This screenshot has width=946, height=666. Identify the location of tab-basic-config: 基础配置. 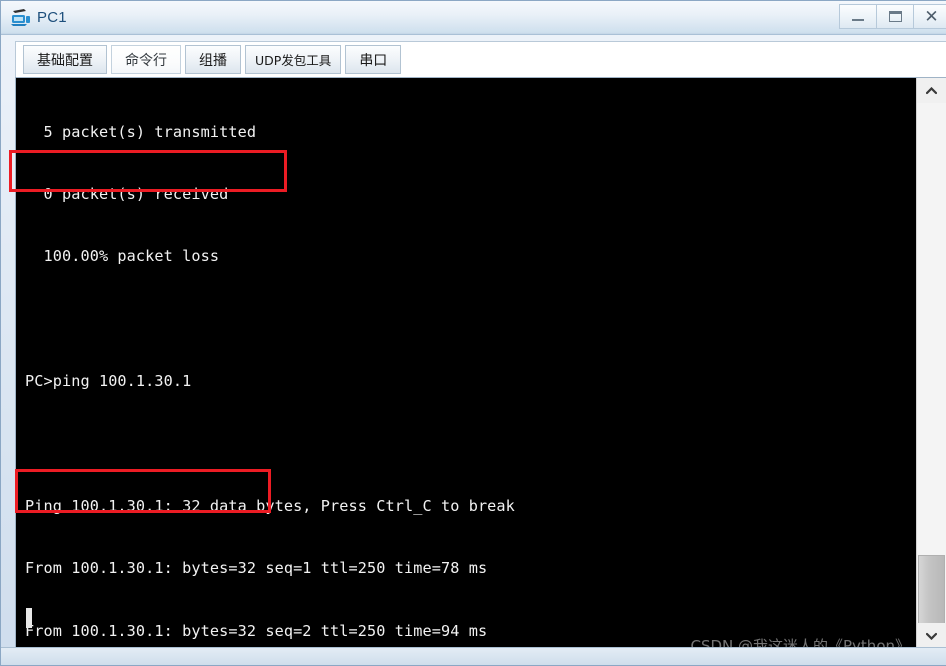
(65, 59).